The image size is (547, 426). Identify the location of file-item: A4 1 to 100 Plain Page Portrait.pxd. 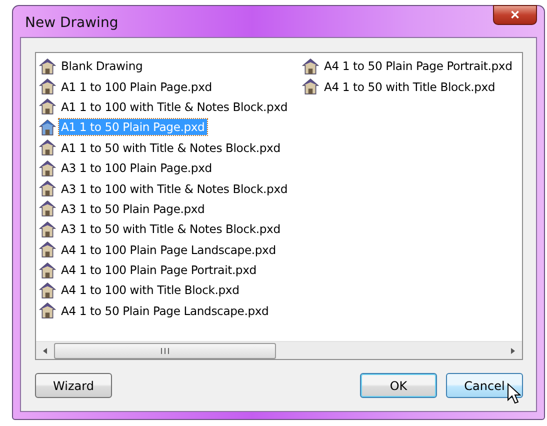
(158, 270).